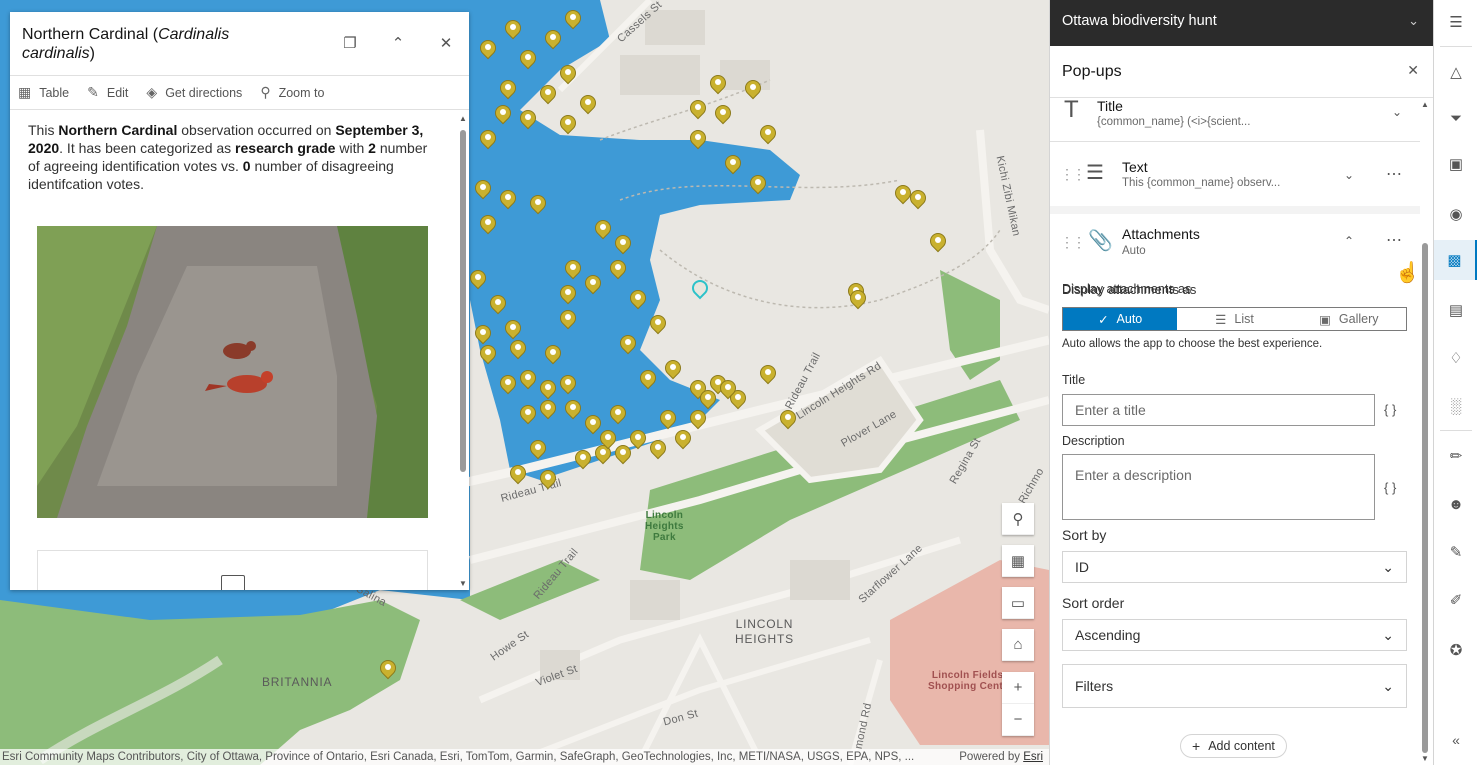  I want to click on esri-link: Esri, so click(1033, 757).